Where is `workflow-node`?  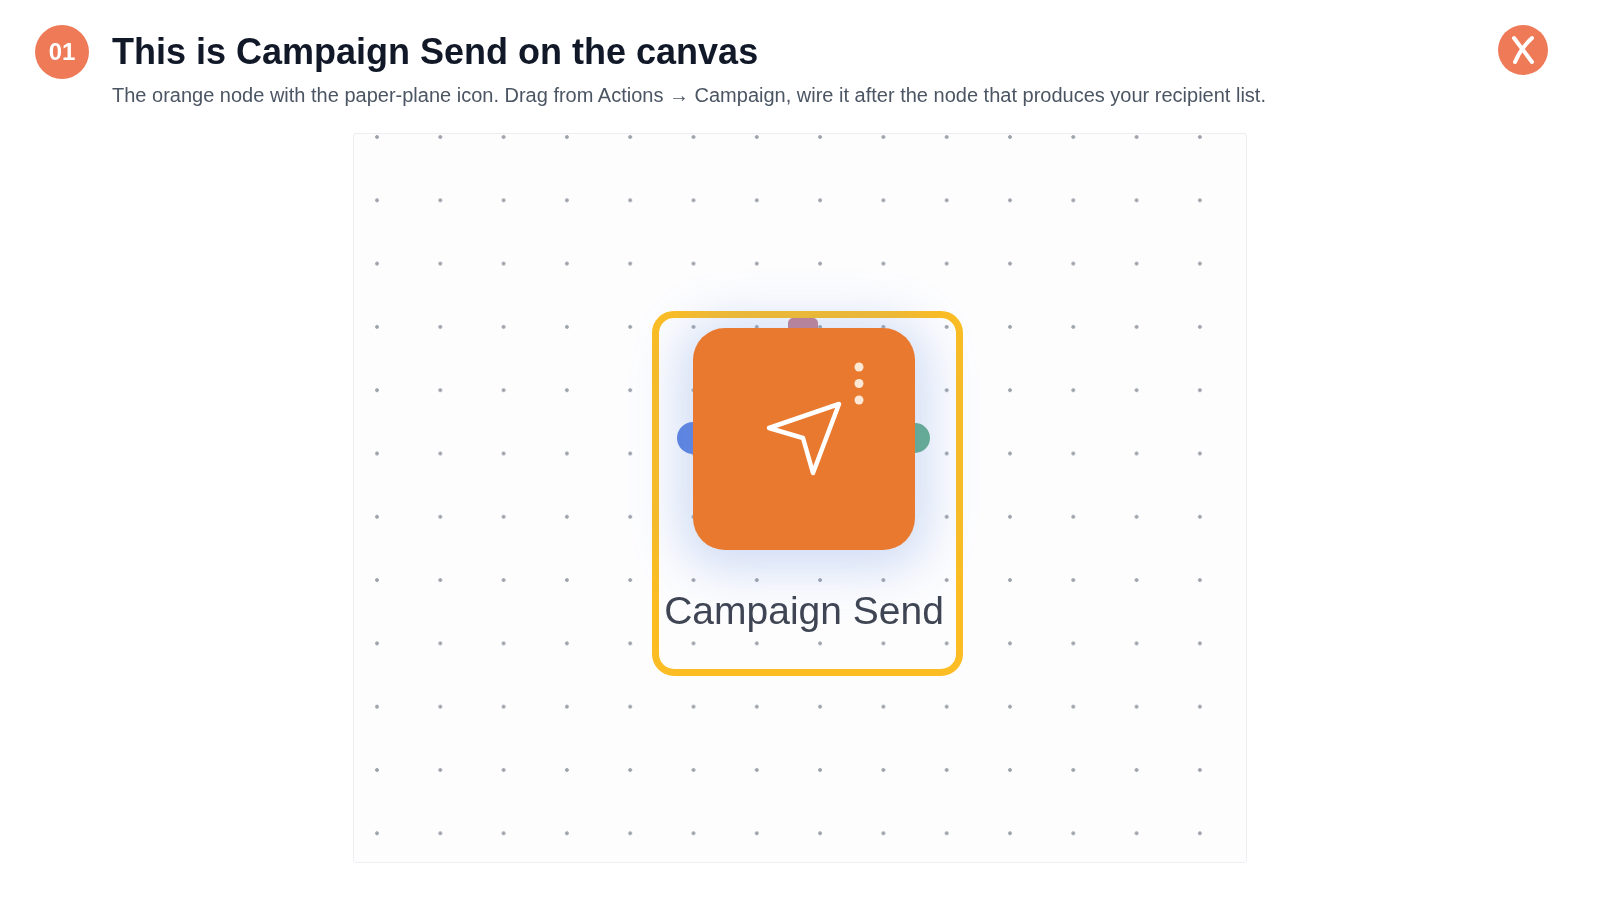
workflow-node is located at coordinates (804, 439).